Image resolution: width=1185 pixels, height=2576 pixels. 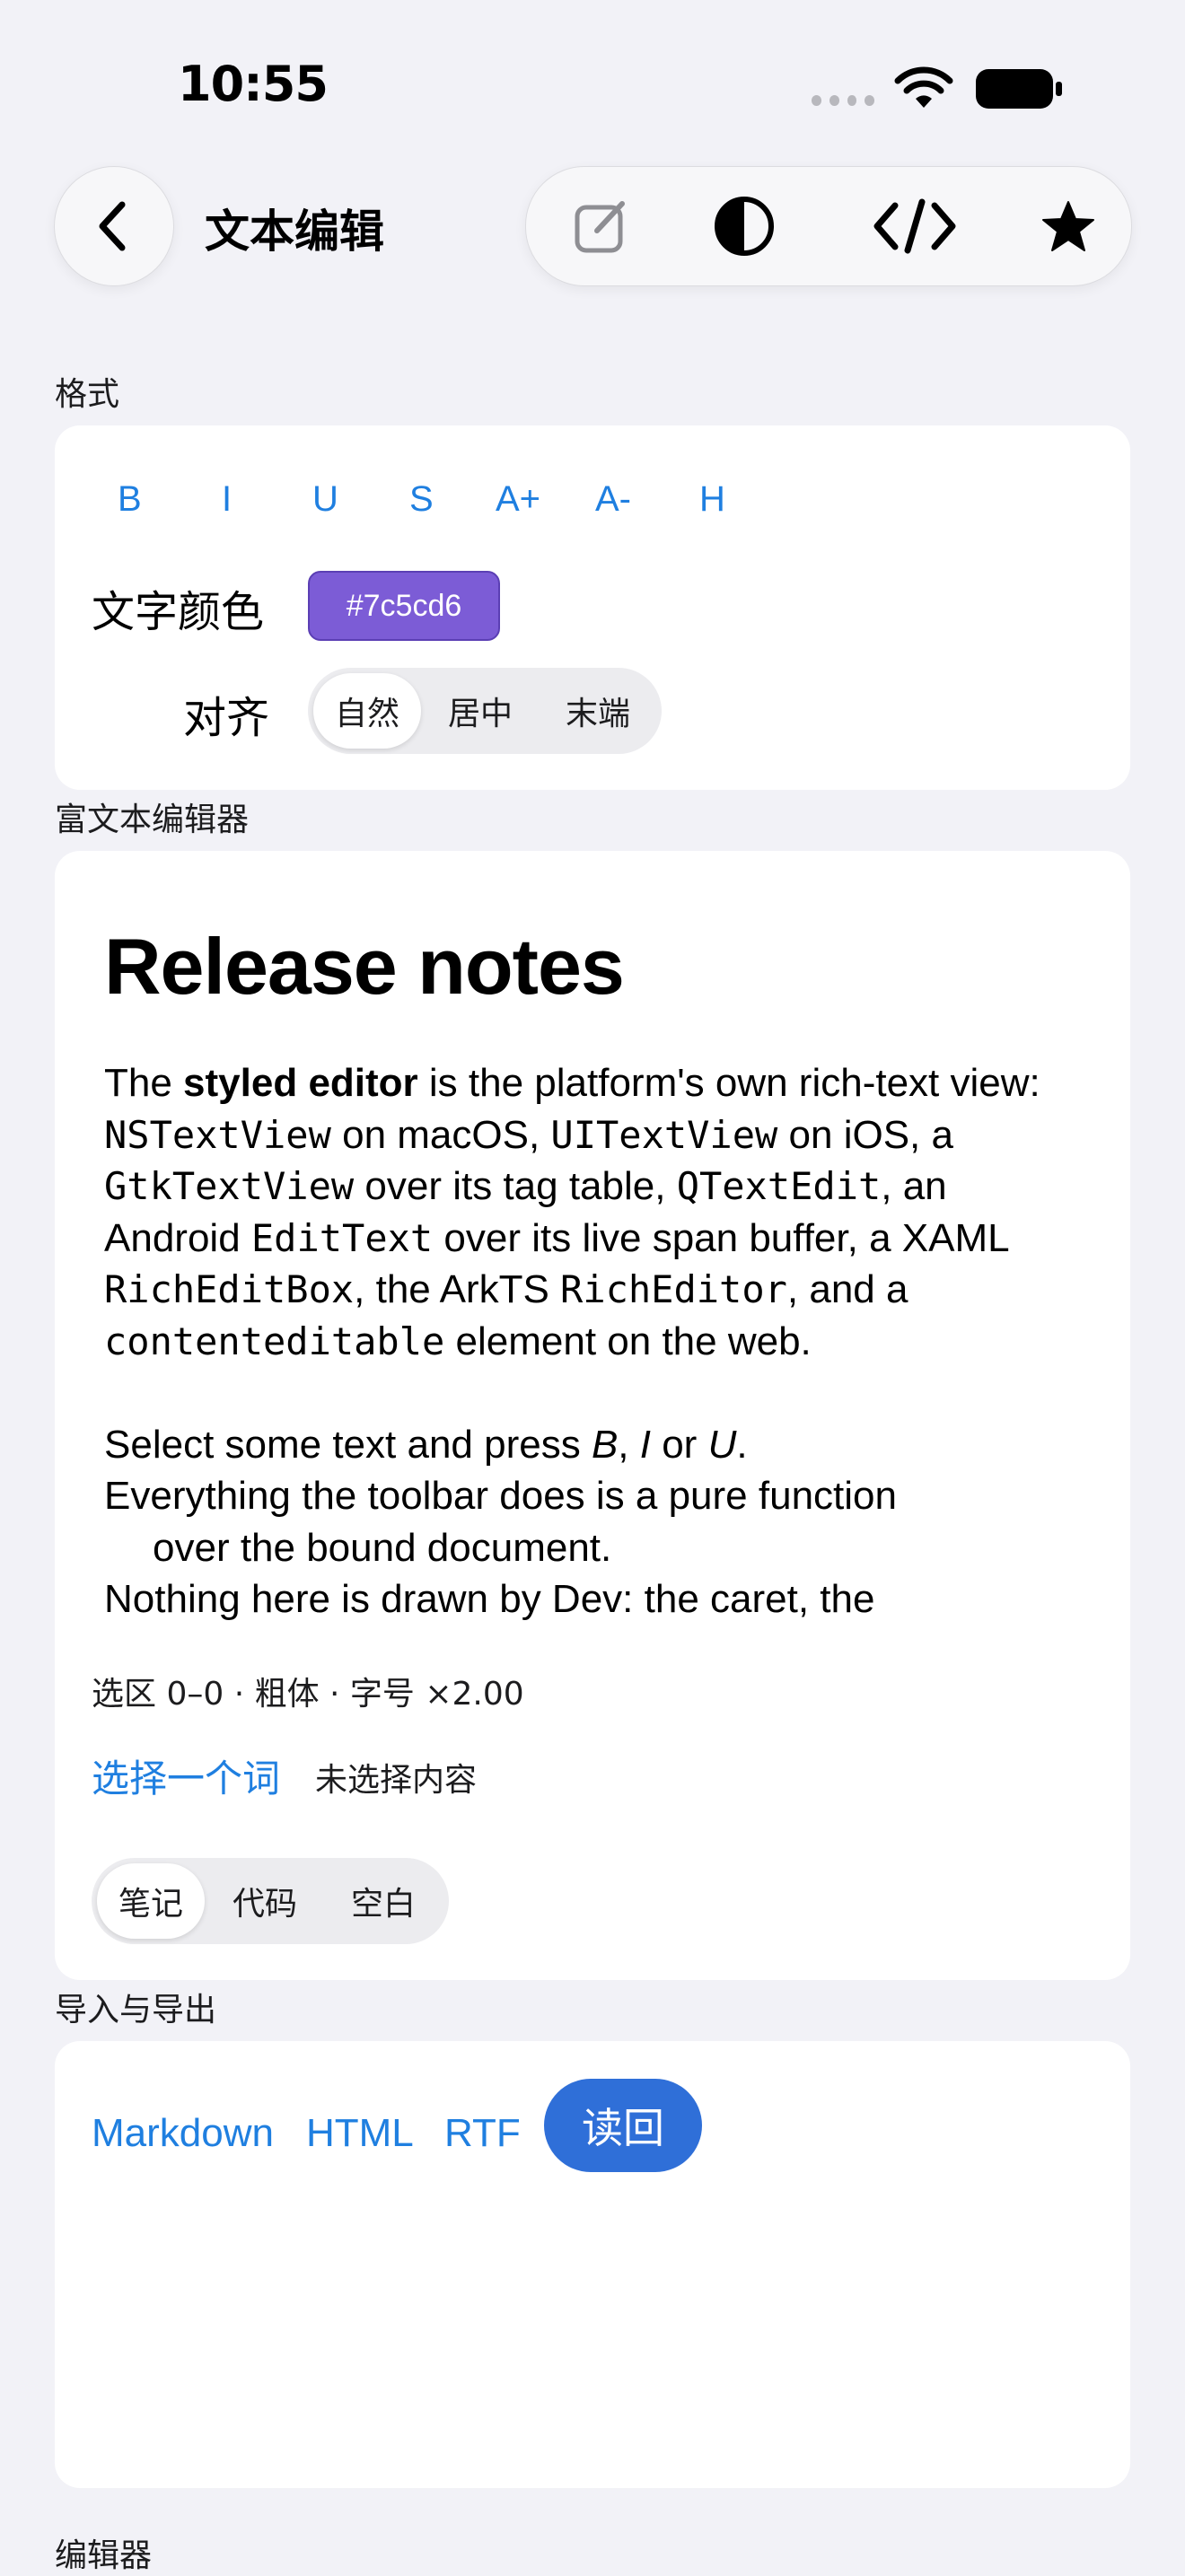 I want to click on align-natural: 自然, so click(x=367, y=711).